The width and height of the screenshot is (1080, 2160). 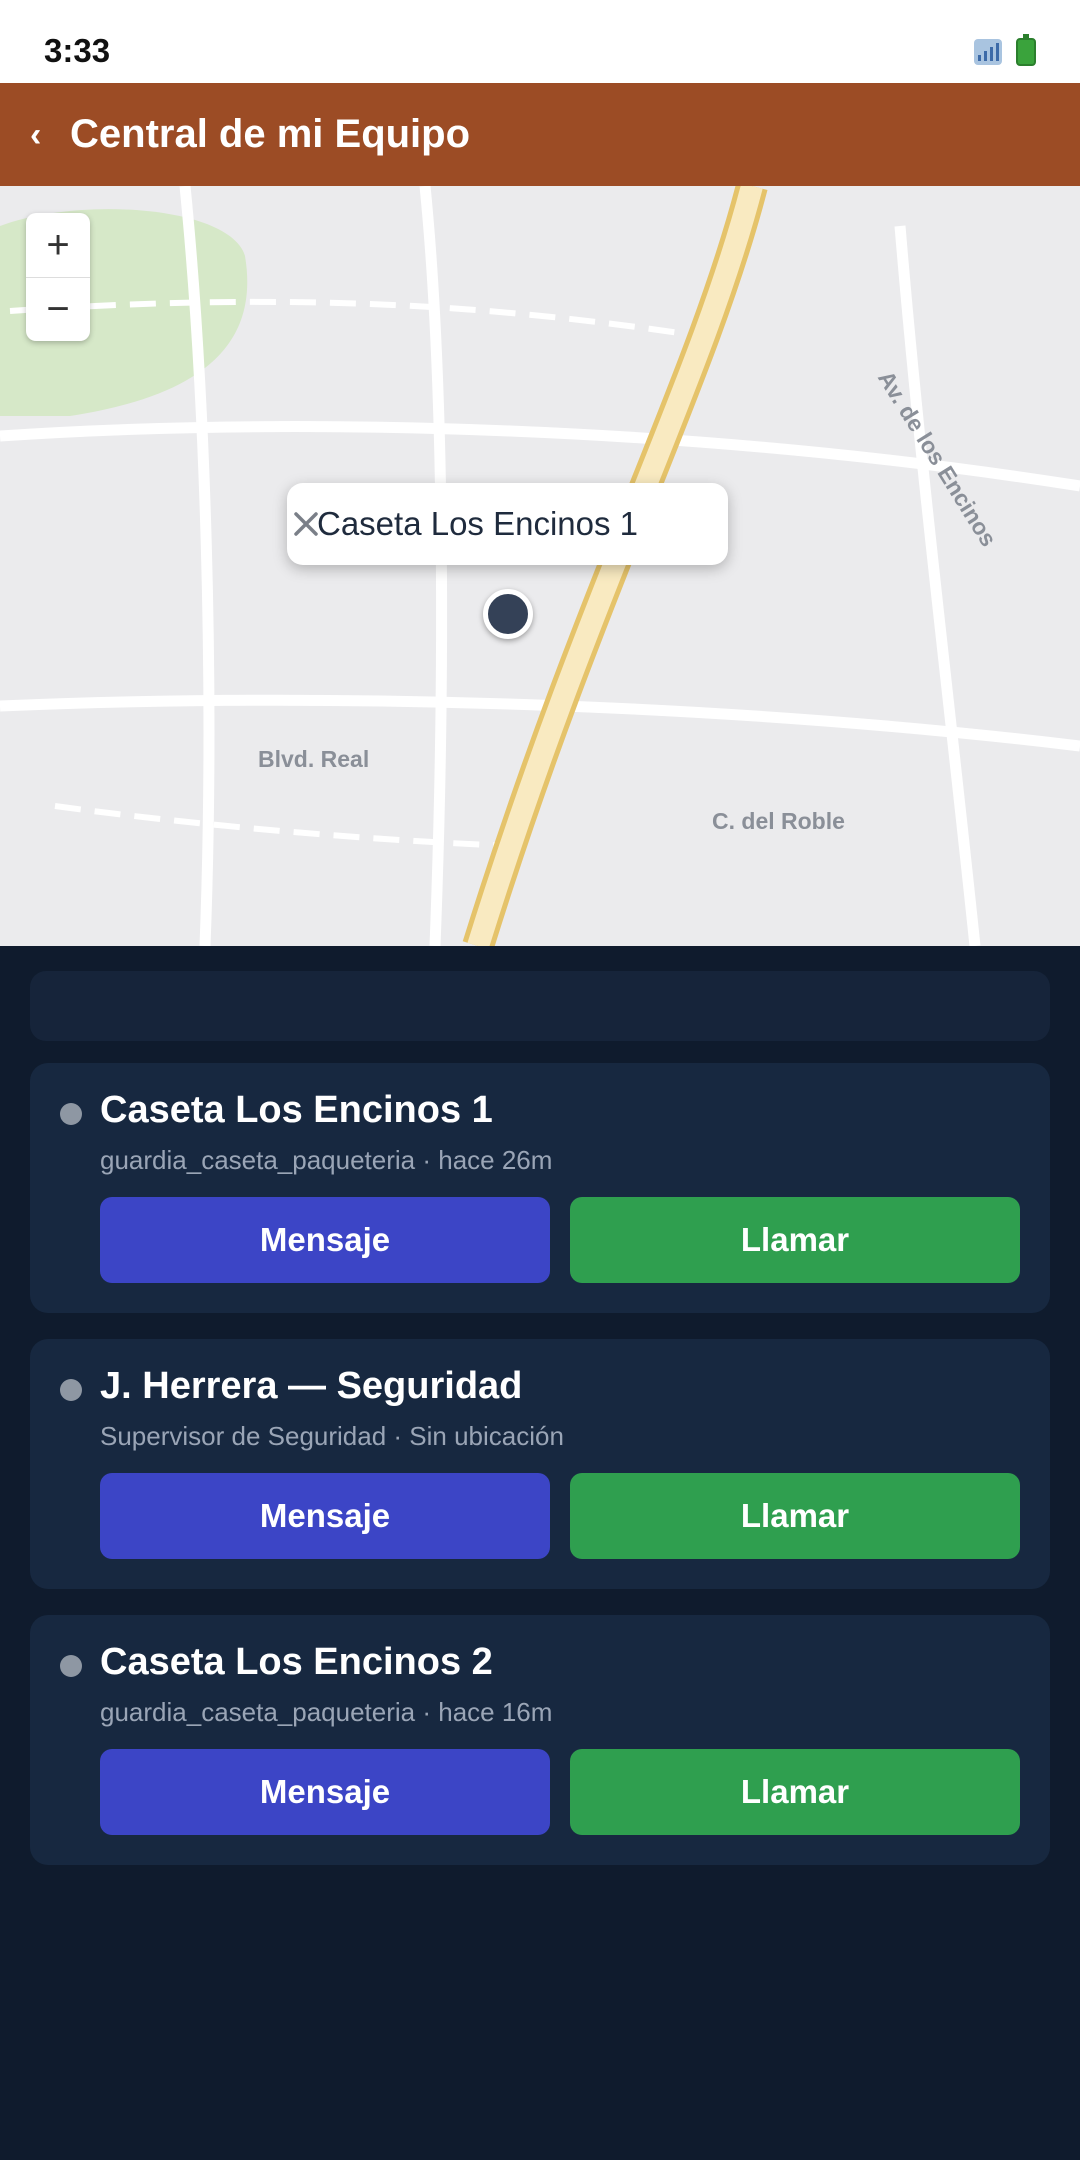 I want to click on map-popup: Caseta Los Encinos 1, so click(x=507, y=524).